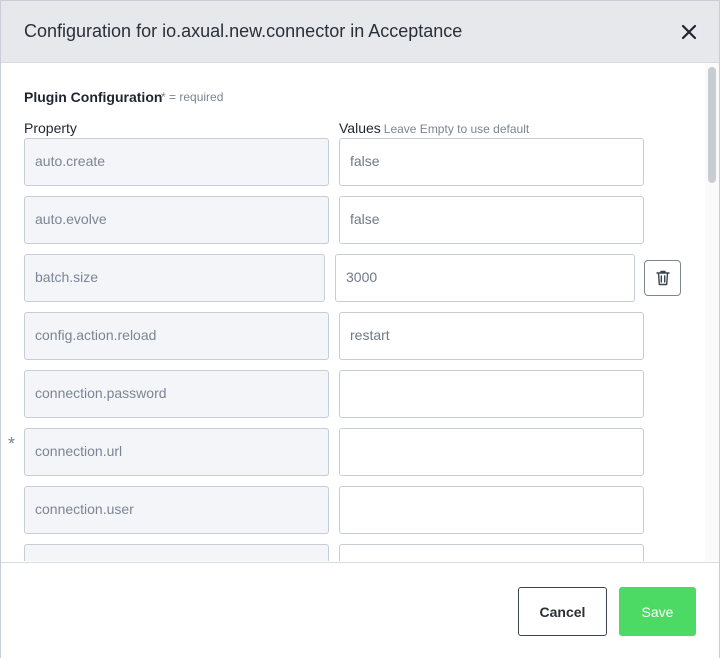 The width and height of the screenshot is (722, 660). Describe the element at coordinates (360, 611) in the screenshot. I see `dialog-footer: Cancel Save` at that location.